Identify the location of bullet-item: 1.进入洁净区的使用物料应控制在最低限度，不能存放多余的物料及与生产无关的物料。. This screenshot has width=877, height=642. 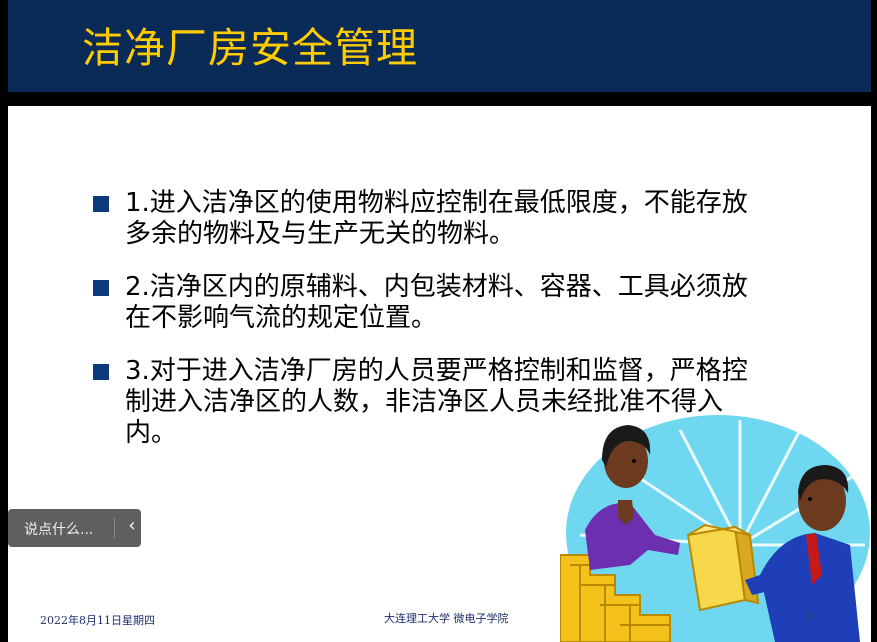
(433, 219).